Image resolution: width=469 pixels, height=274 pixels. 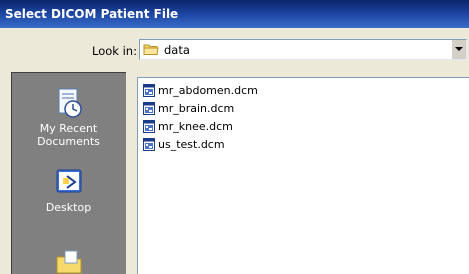 I want to click on place-my-recent-documents: My Recent Documents, so click(x=68, y=117).